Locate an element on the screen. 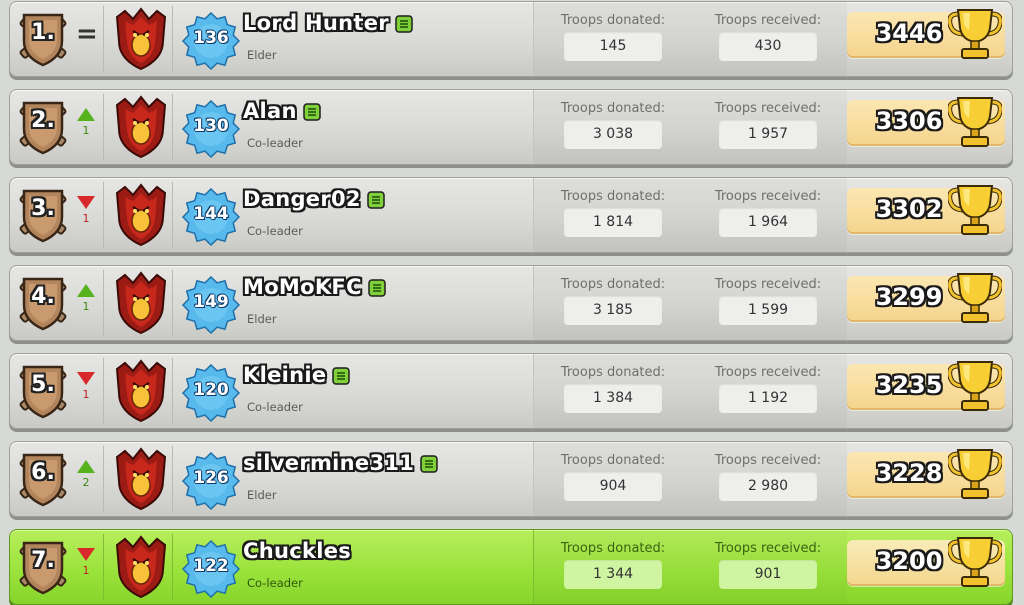 This screenshot has height=605, width=1024. player-name-text: Kleinie is located at coordinates (285, 375).